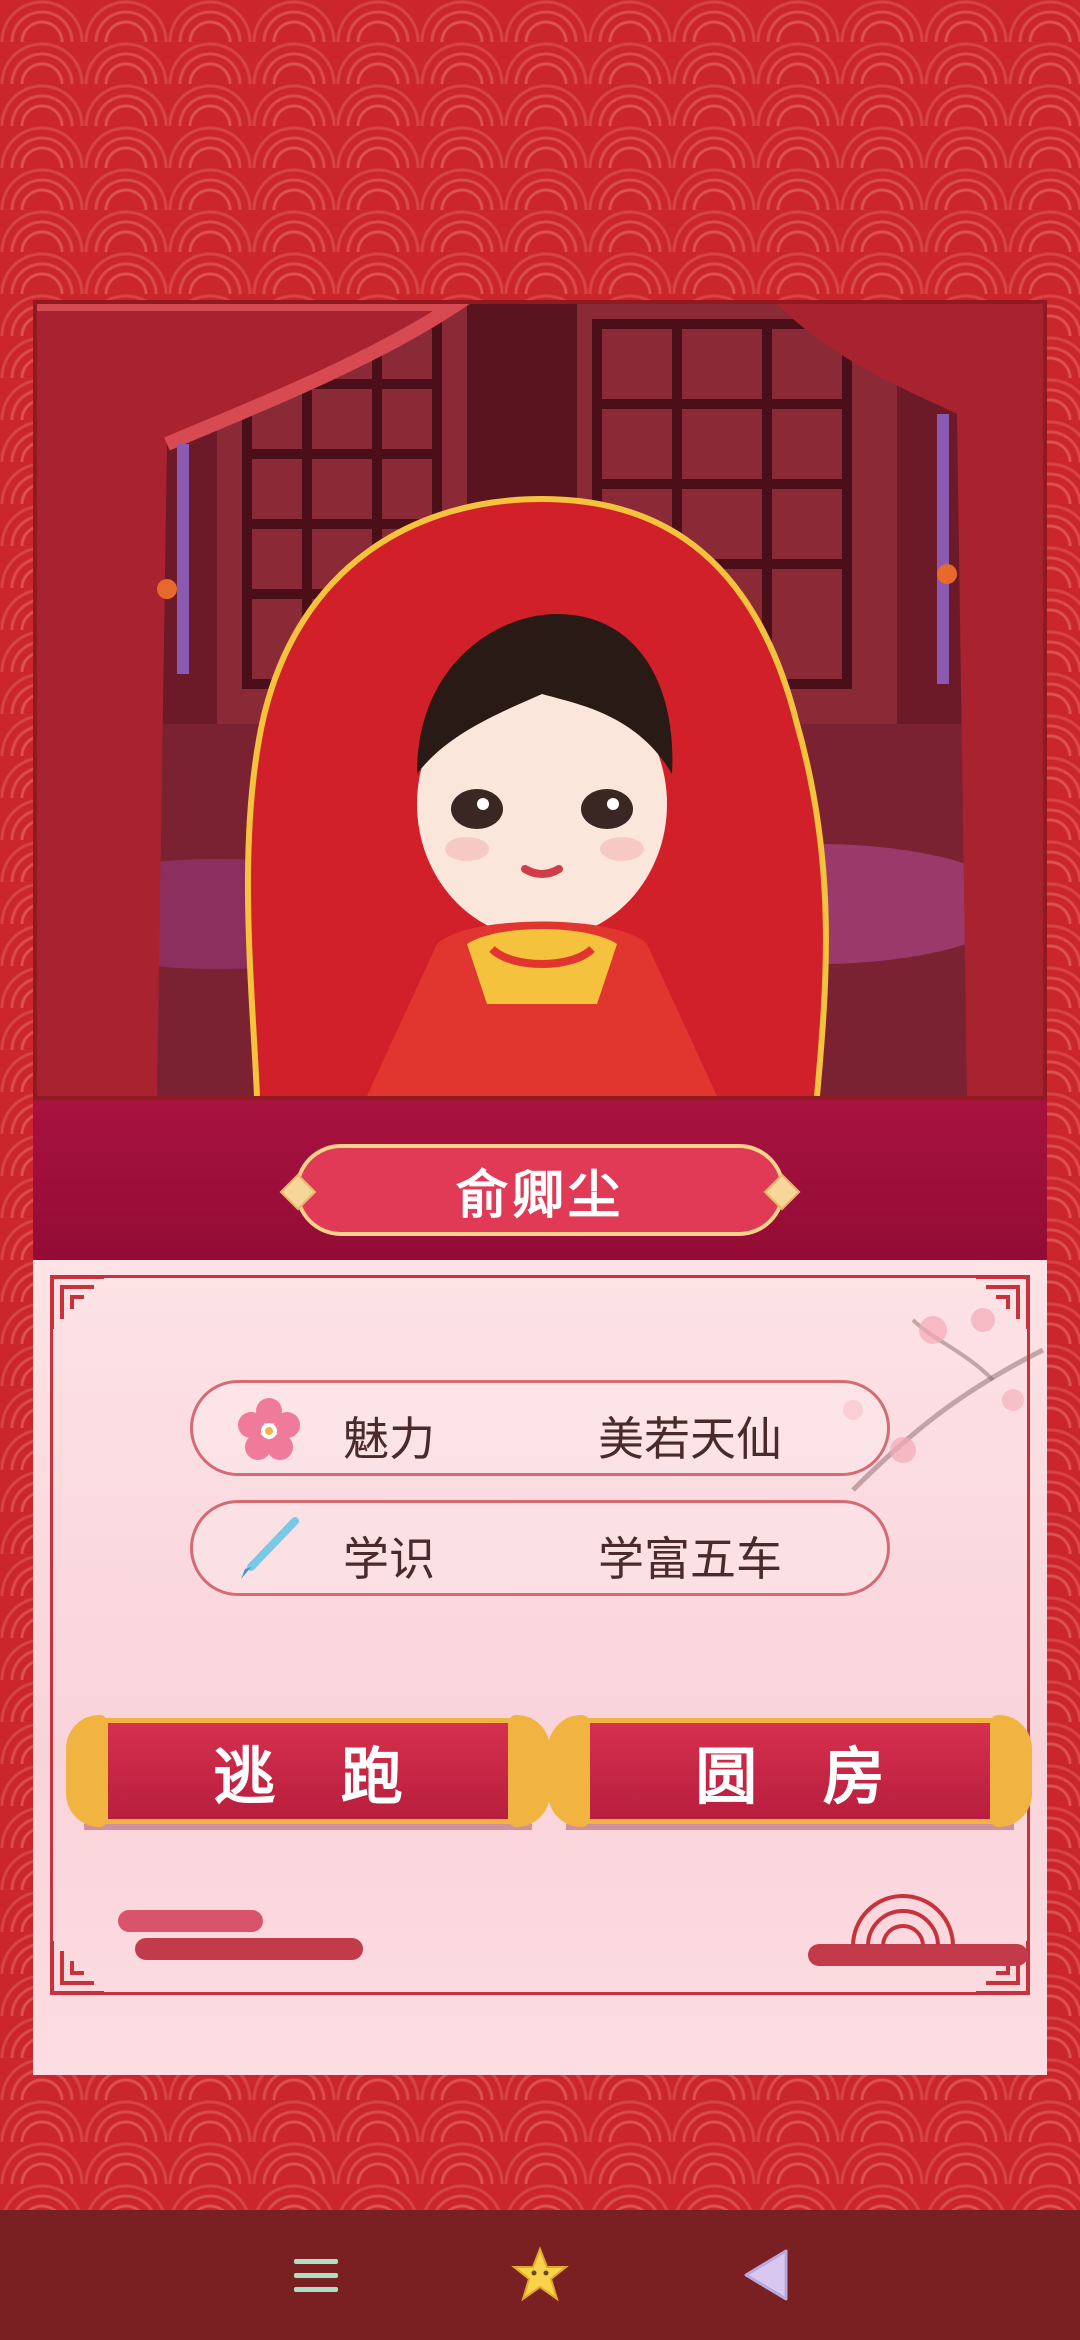 The width and height of the screenshot is (1080, 2340). What do you see at coordinates (903, 1920) in the screenshot?
I see `wave-ornament` at bounding box center [903, 1920].